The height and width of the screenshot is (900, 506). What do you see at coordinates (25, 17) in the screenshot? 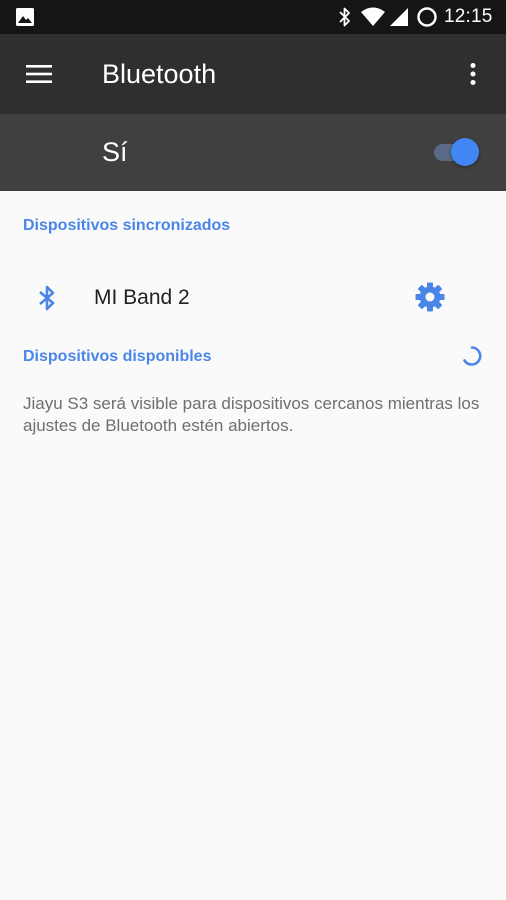
I see `gallery-icon` at bounding box center [25, 17].